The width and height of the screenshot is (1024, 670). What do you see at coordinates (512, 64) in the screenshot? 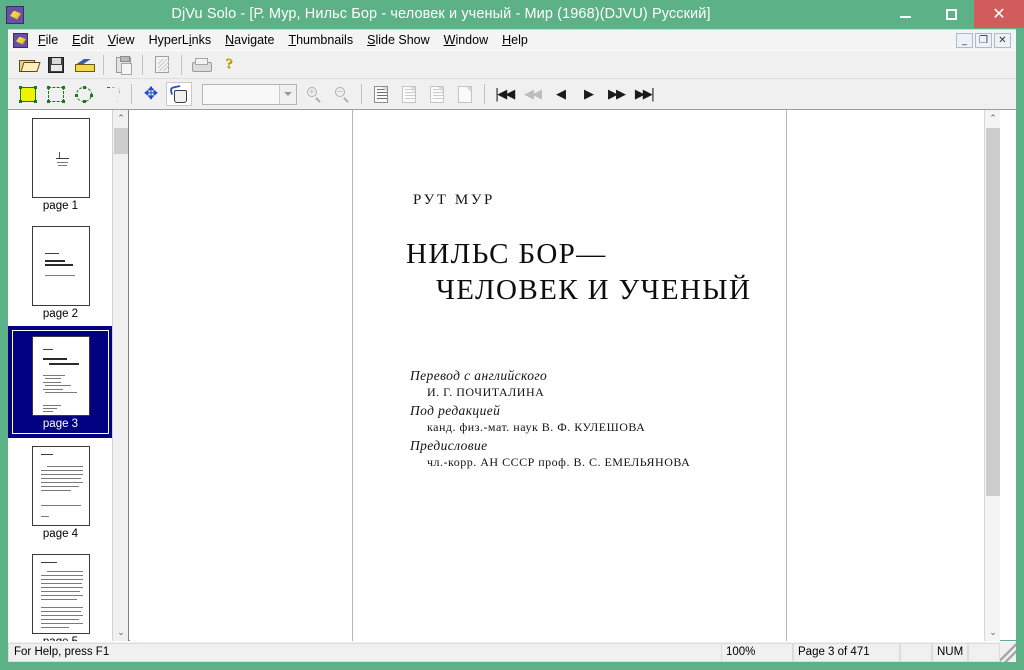
I see `main-toolbar: ?` at bounding box center [512, 64].